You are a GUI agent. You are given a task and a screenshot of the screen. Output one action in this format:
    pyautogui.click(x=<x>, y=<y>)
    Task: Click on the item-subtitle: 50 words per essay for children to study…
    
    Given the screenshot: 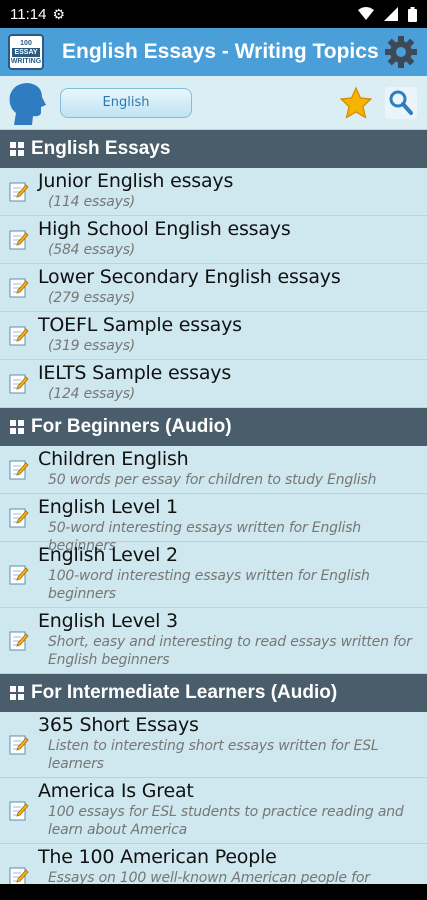 What is the action you would take?
    pyautogui.click(x=212, y=480)
    